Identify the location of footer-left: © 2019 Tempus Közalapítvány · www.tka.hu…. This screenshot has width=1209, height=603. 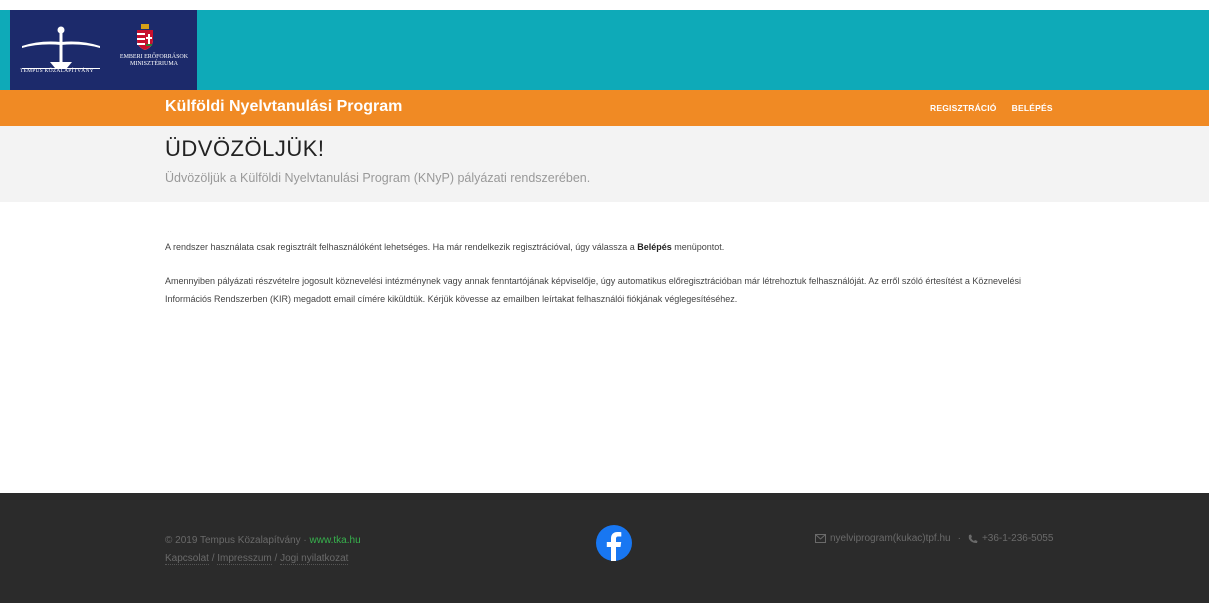
(263, 550).